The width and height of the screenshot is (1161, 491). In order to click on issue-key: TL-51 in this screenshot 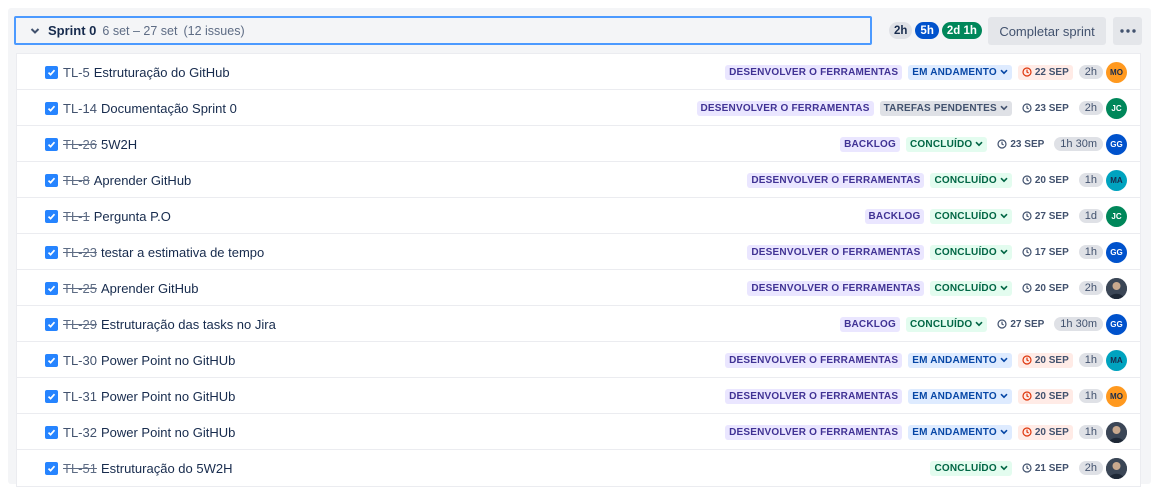, I will do `click(80, 468)`.